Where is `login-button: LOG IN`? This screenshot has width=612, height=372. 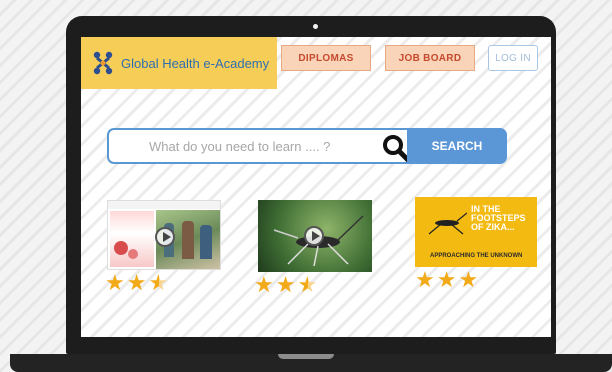 login-button: LOG IN is located at coordinates (513, 58).